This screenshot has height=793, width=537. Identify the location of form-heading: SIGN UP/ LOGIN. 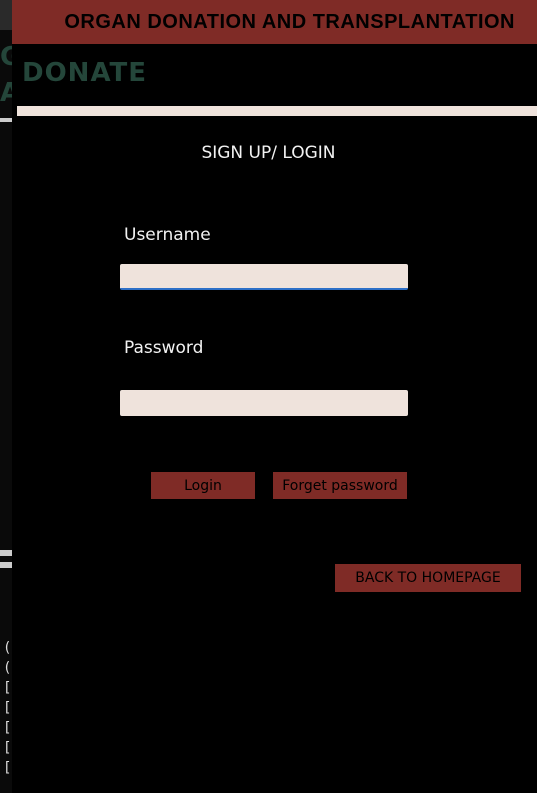
(268, 153).